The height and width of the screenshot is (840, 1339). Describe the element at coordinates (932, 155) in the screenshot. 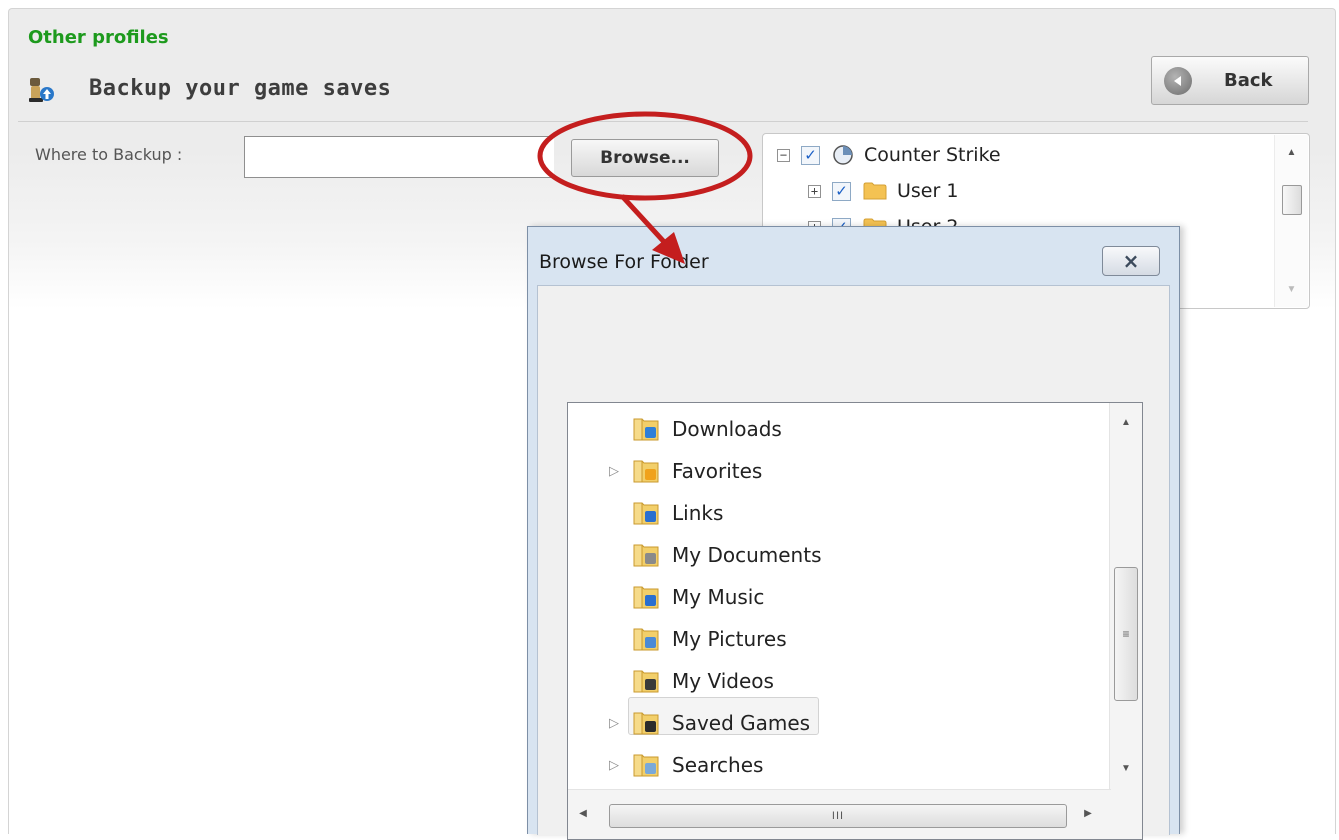

I see `tree-item-label: Counter Strike` at that location.